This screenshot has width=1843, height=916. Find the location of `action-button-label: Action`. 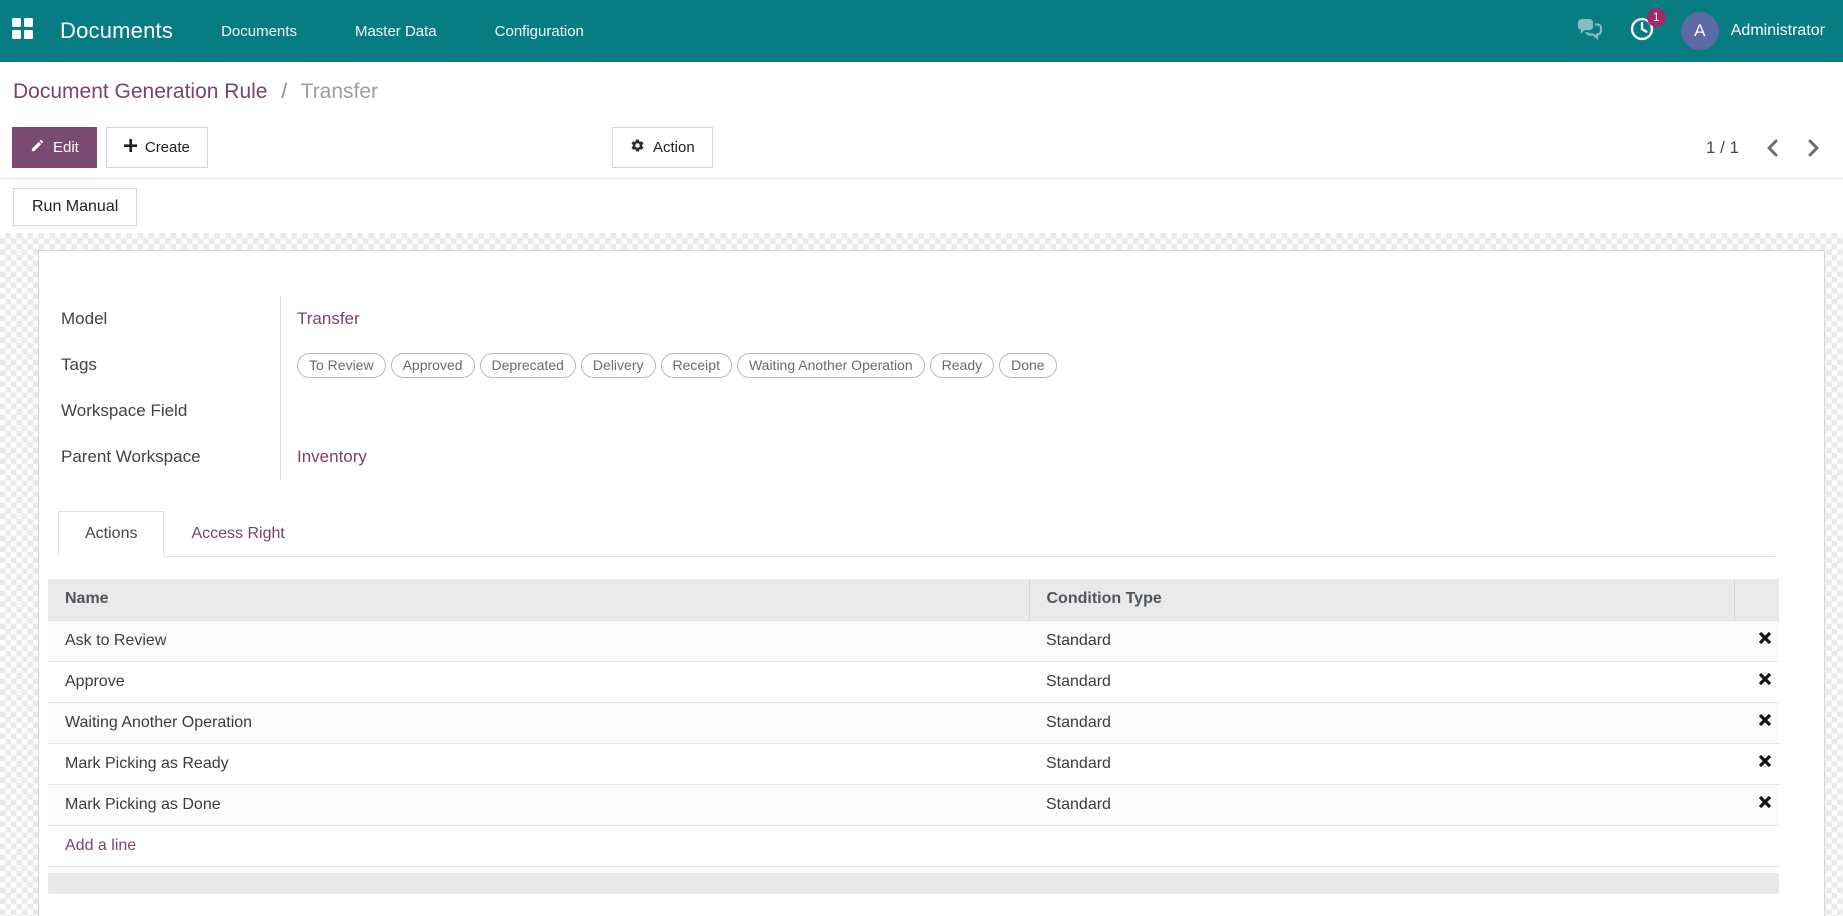

action-button-label: Action is located at coordinates (674, 147).